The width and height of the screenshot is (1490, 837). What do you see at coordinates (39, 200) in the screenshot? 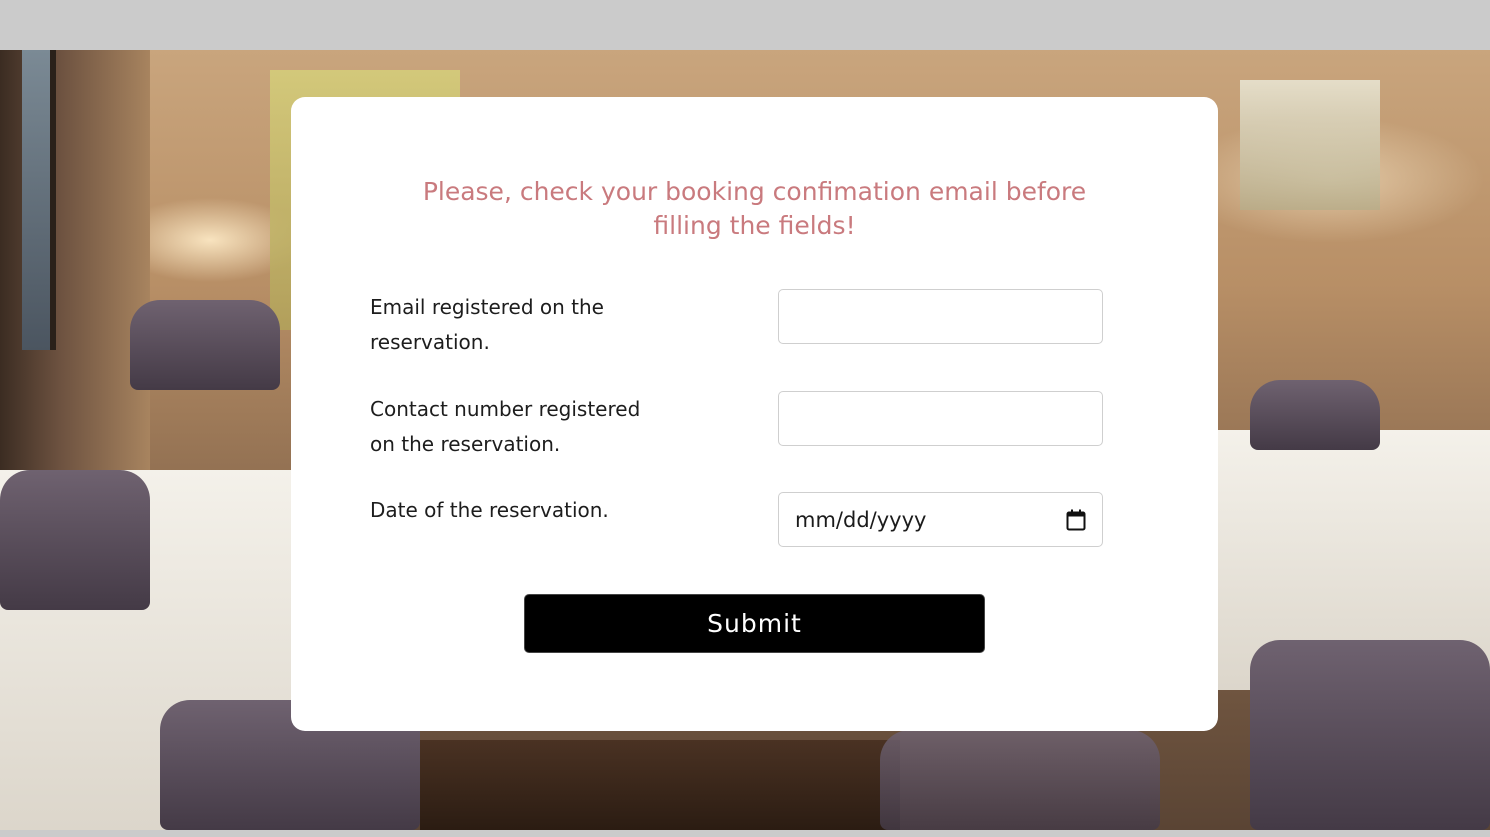
I see `background-window` at bounding box center [39, 200].